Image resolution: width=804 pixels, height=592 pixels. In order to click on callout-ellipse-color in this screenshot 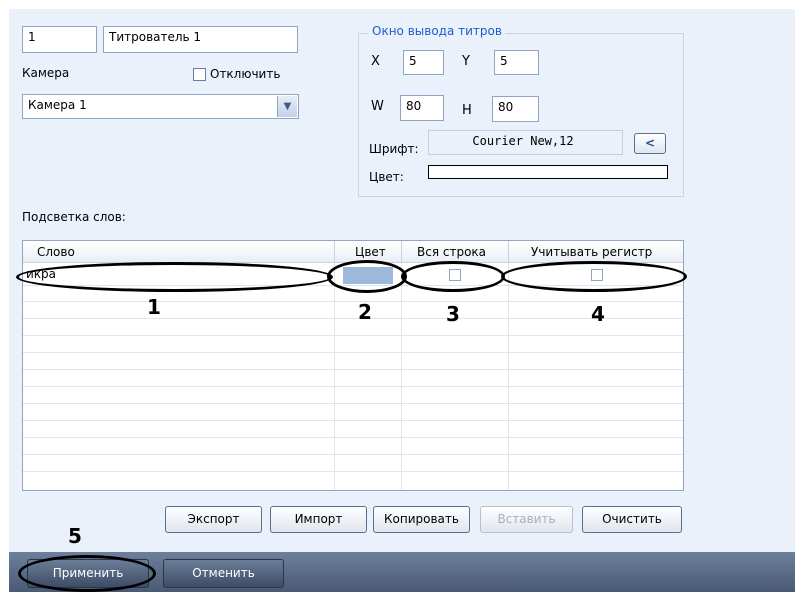, I will do `click(367, 276)`.